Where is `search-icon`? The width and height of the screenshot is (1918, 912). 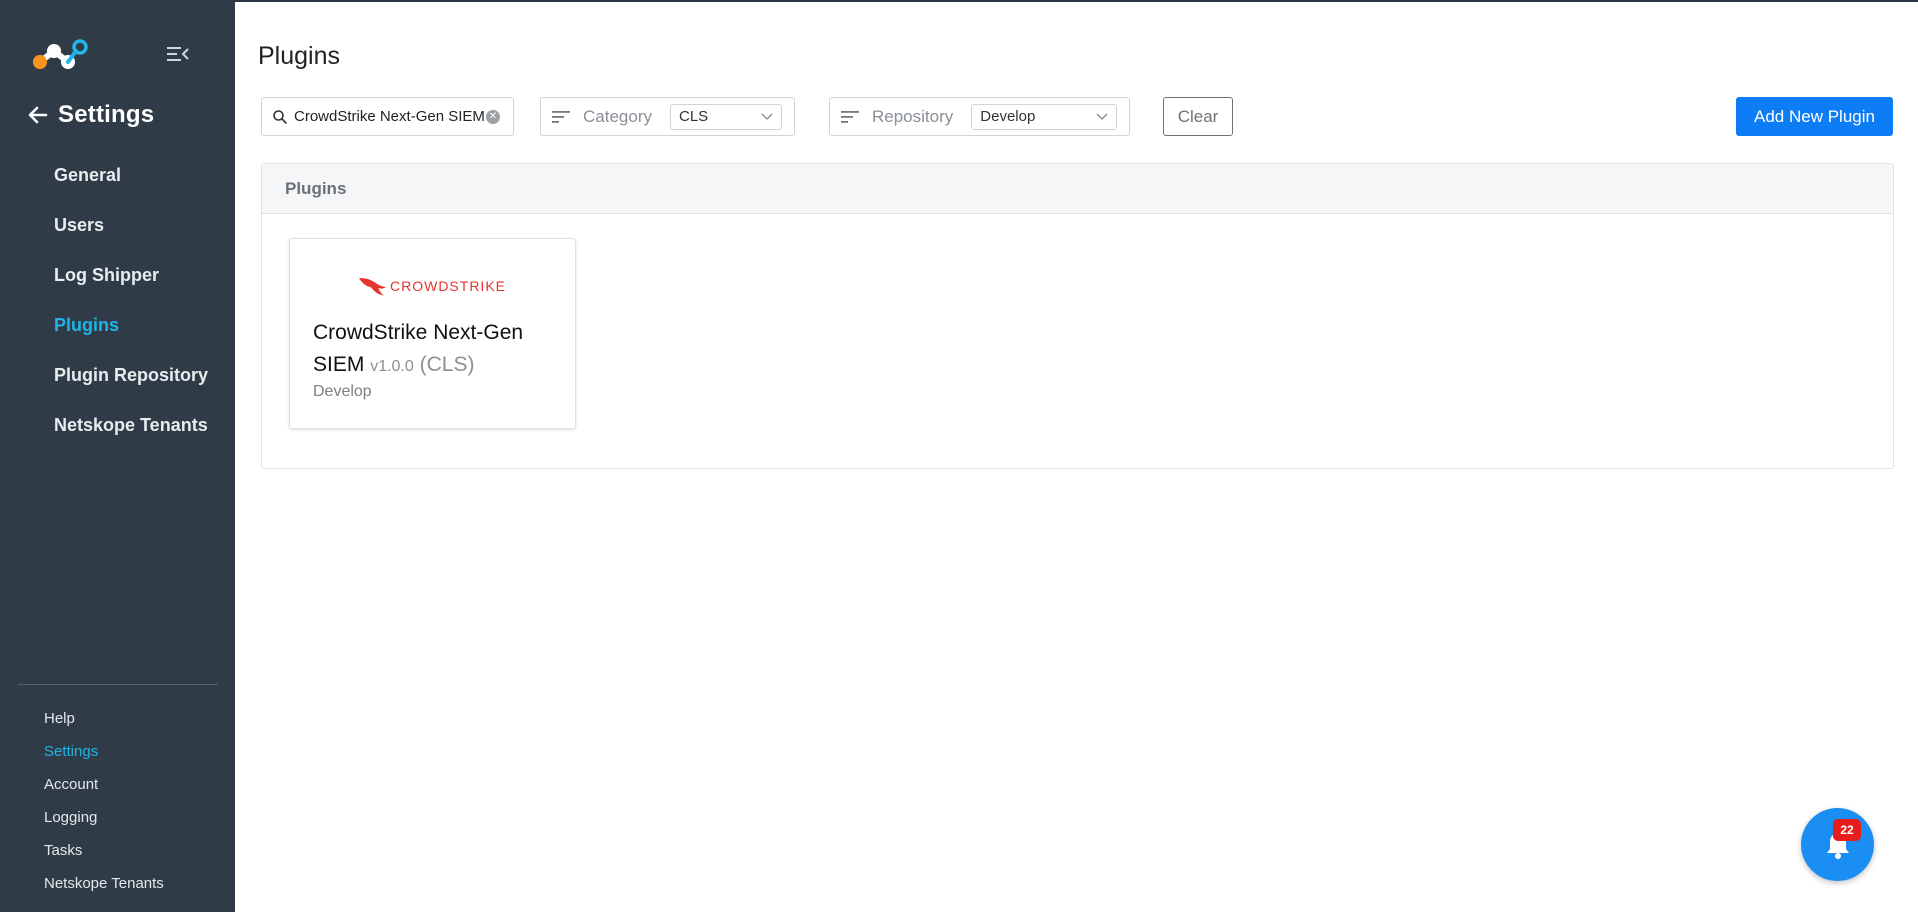 search-icon is located at coordinates (280, 116).